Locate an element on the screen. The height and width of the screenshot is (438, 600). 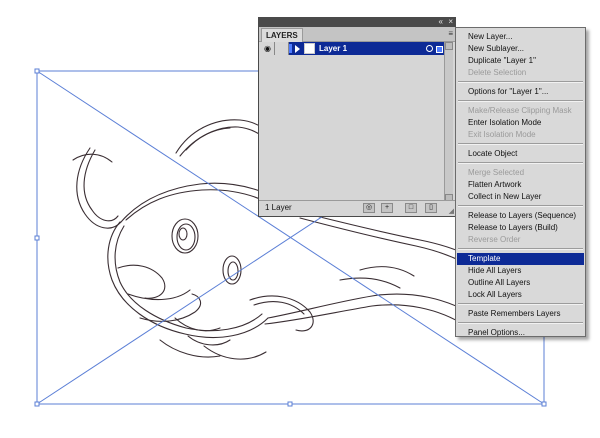
menu-item-duplicate-layer-1: Duplicate "Layer 1" is located at coordinates (520, 61).